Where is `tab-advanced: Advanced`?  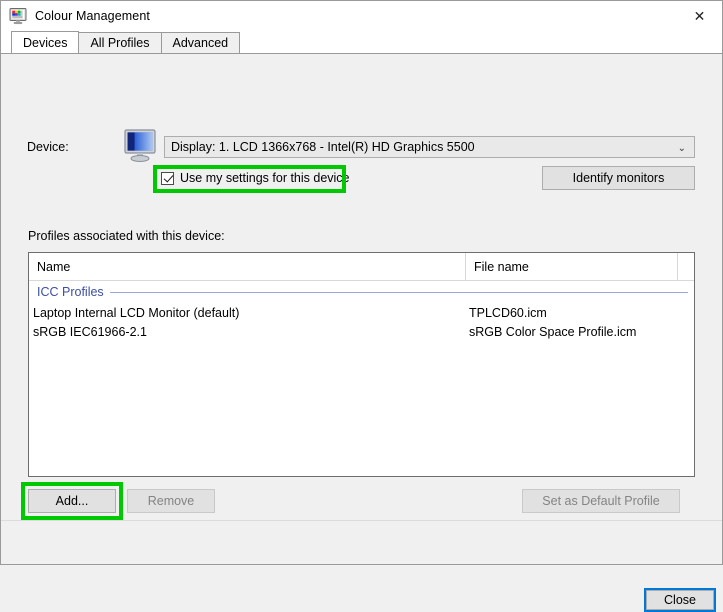
tab-advanced: Advanced is located at coordinates (200, 42).